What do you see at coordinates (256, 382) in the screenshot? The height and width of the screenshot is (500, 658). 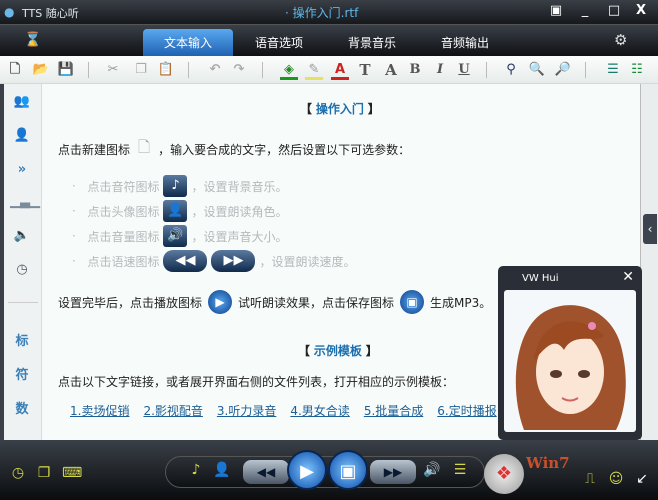 I see `templates-intro: 点击以下文字链接，或者展开界面右侧的文件列表，打开相应的示例模板：` at bounding box center [256, 382].